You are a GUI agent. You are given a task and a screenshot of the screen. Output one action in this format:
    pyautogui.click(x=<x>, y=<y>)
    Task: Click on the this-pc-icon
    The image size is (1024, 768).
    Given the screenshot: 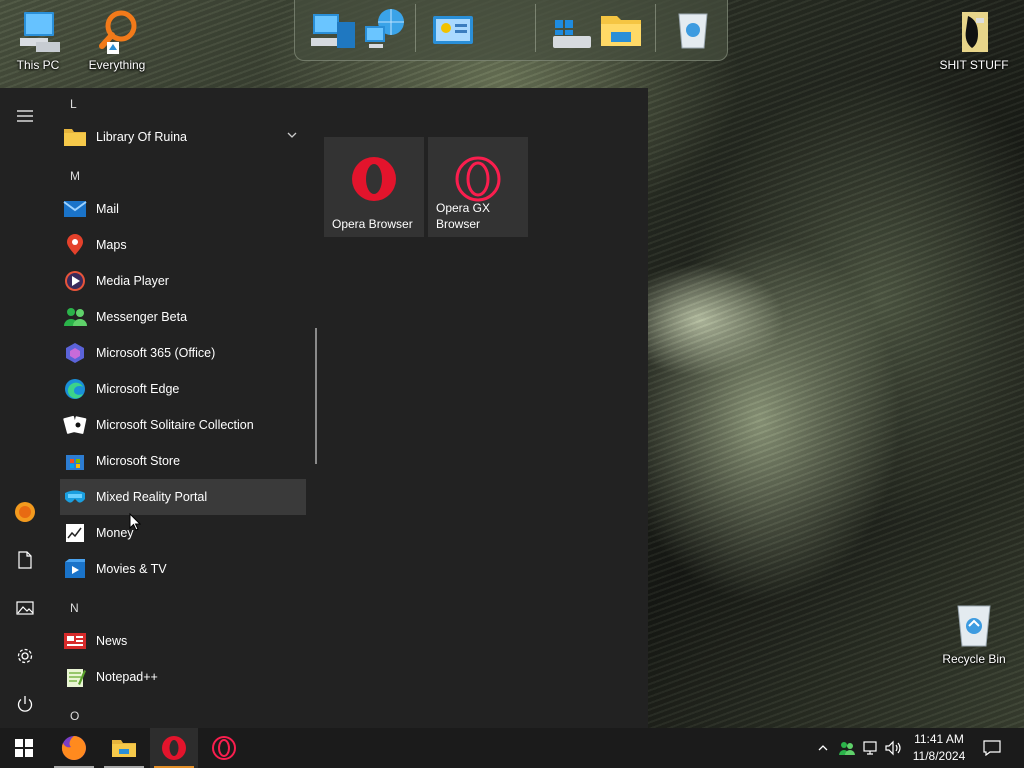 What is the action you would take?
    pyautogui.click(x=40, y=32)
    